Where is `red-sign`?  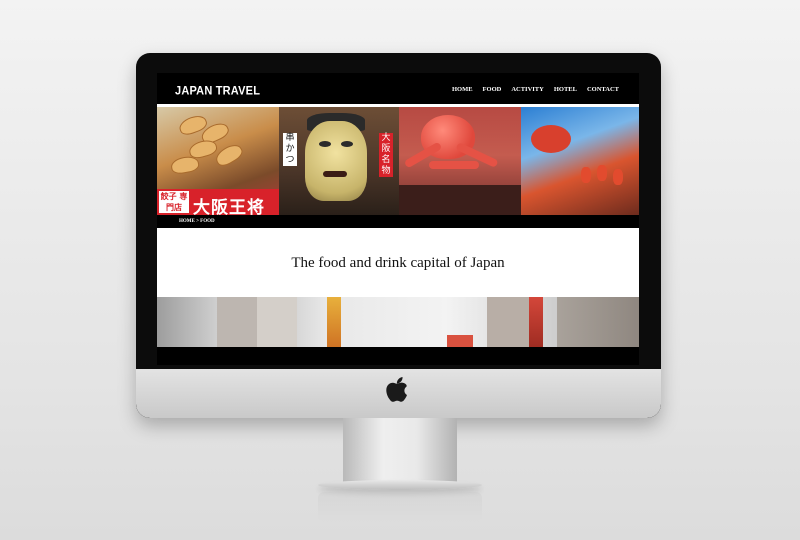
red-sign is located at coordinates (460, 341).